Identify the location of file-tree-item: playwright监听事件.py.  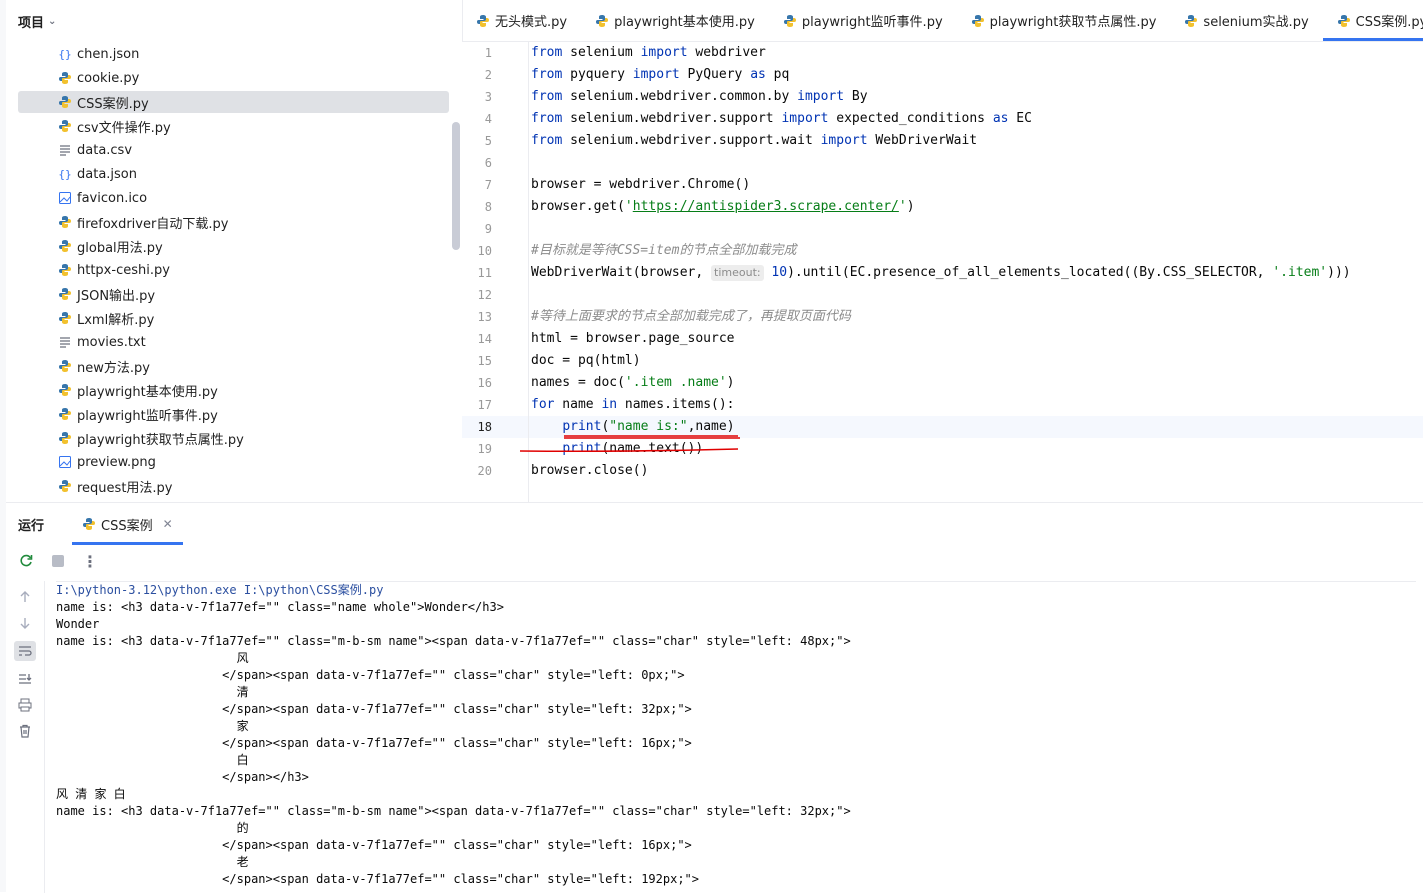
(234, 414).